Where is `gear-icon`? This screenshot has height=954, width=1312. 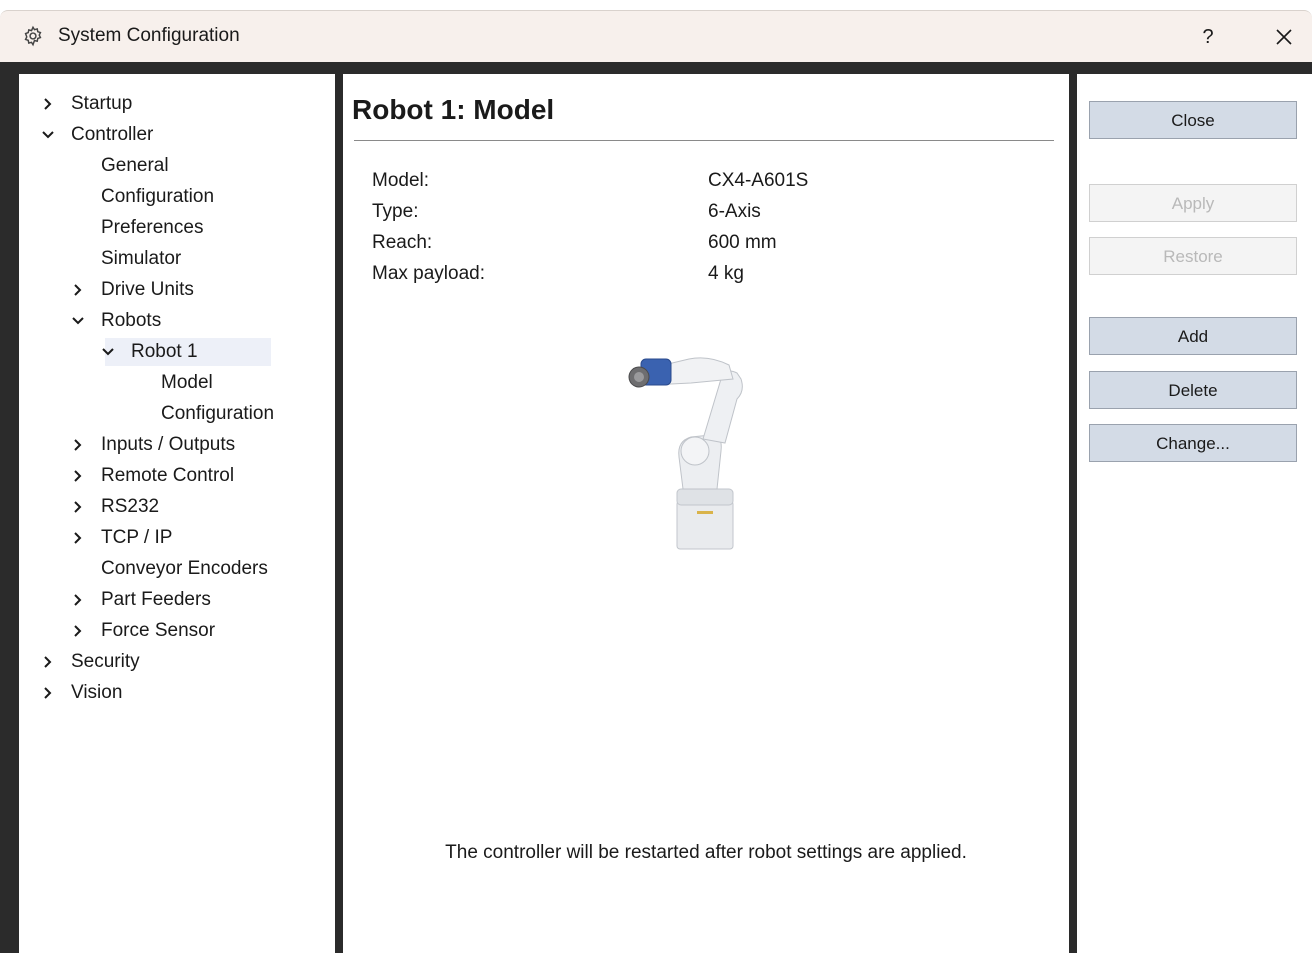 gear-icon is located at coordinates (33, 36).